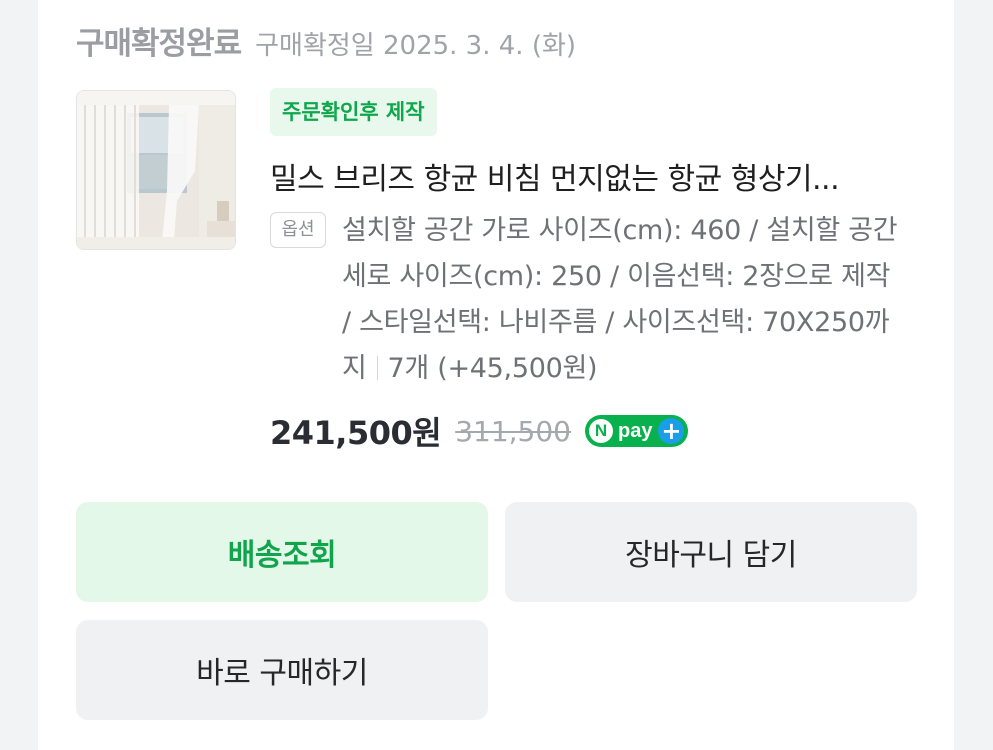  I want to click on curtain-product-image, so click(156, 170).